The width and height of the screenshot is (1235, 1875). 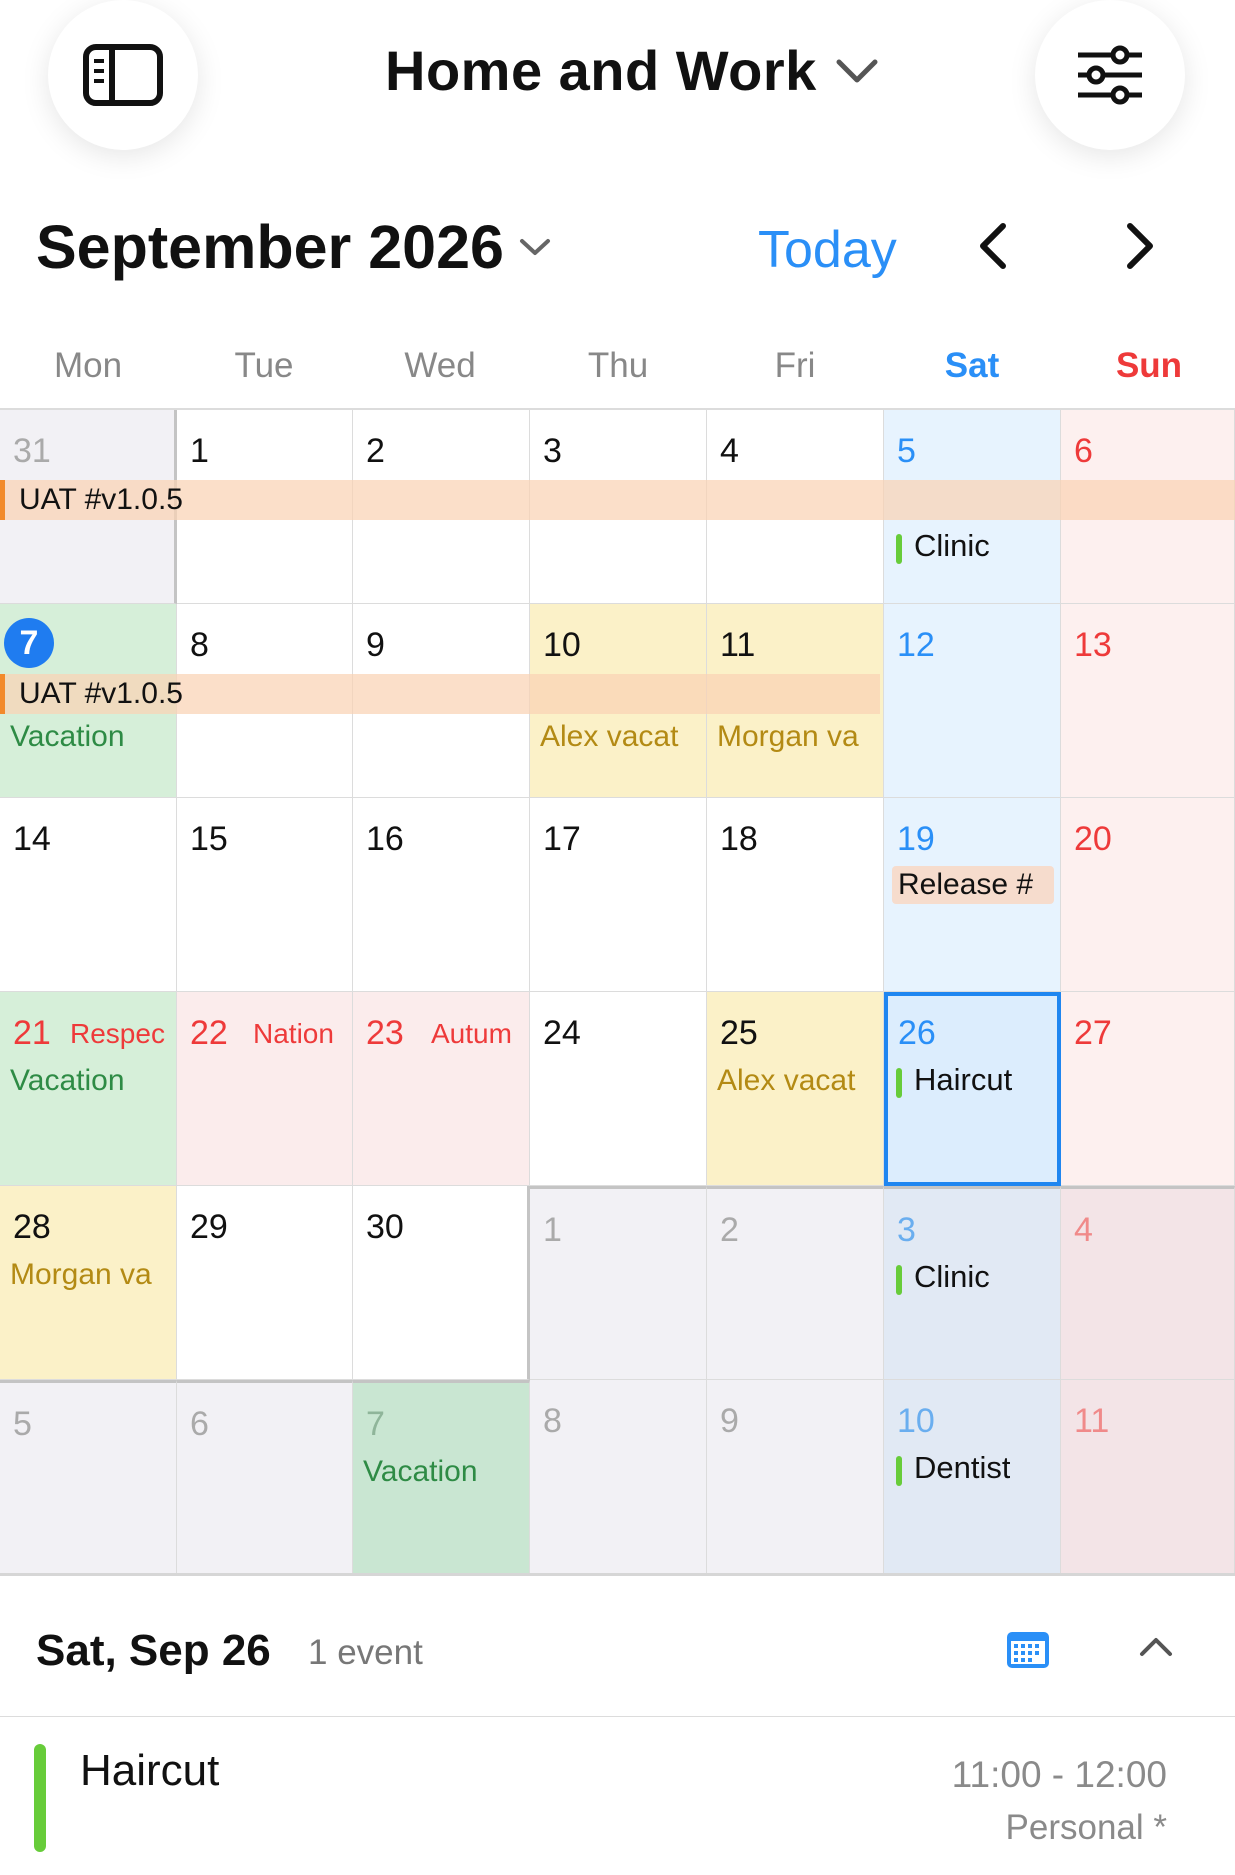 What do you see at coordinates (1083, 1230) in the screenshot?
I see `day-number: 4` at bounding box center [1083, 1230].